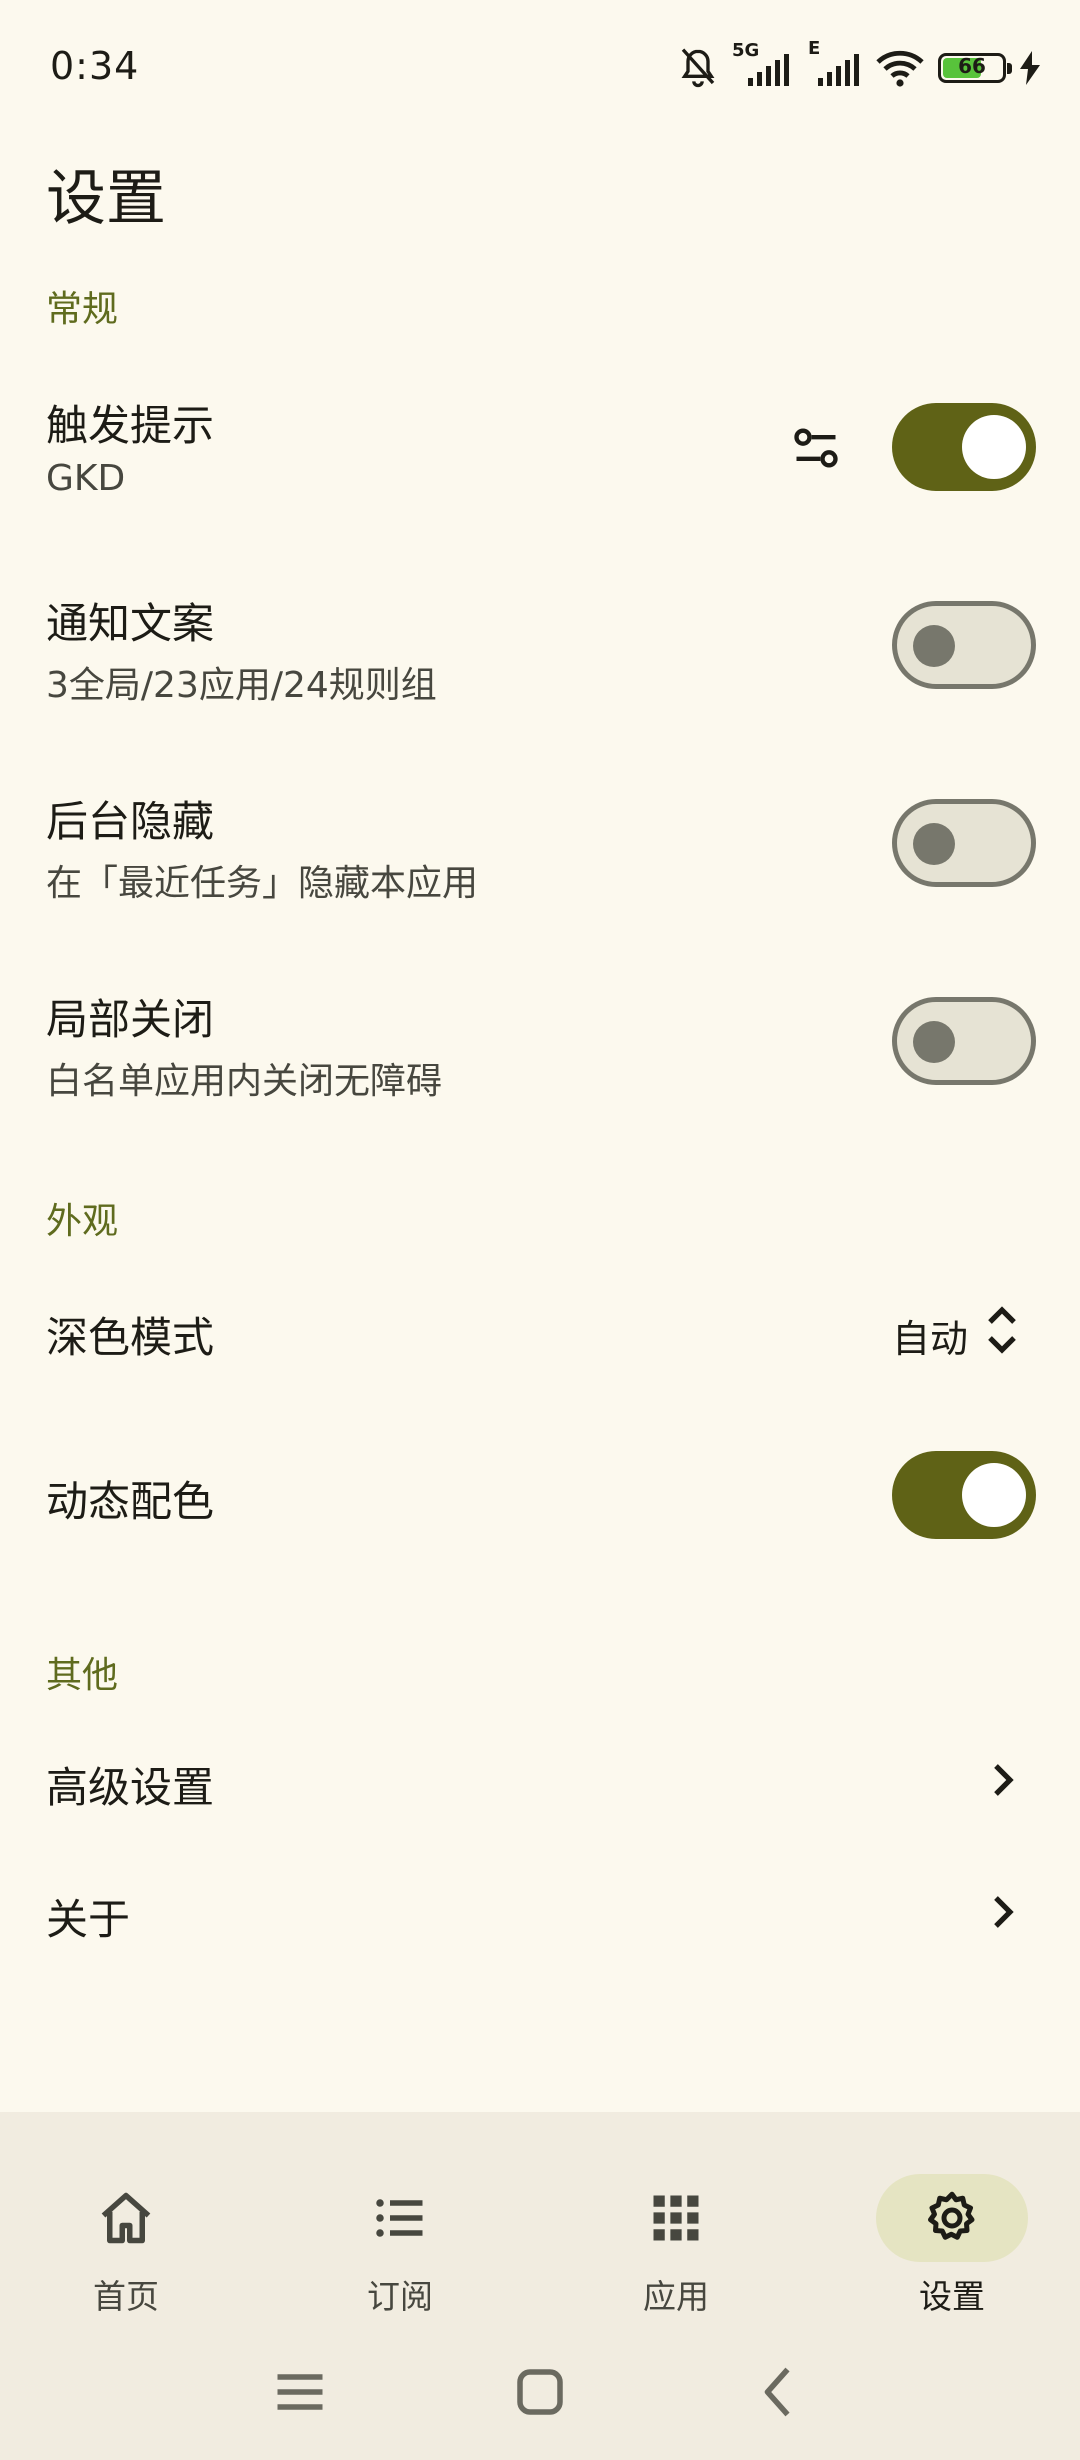 Image resolution: width=1080 pixels, height=2460 pixels. I want to click on setting-title: 深色模式, so click(130, 1337).